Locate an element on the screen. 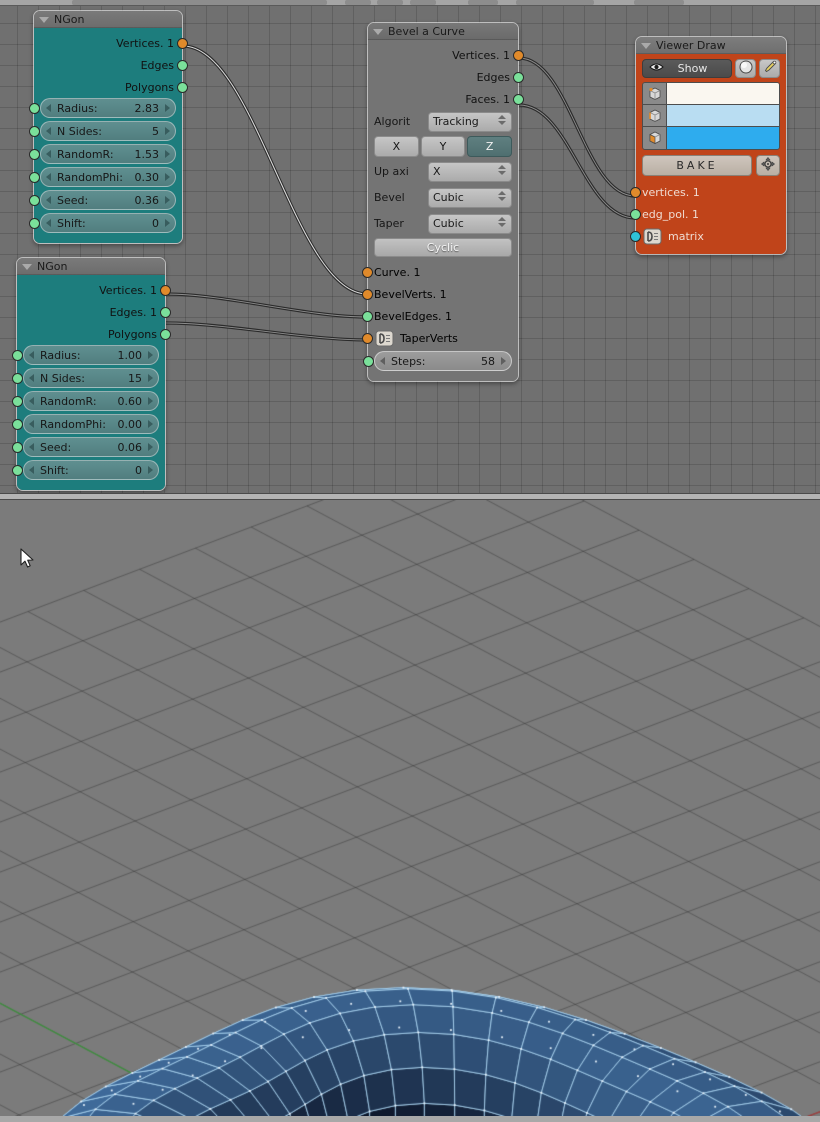  socket-edg-pol-in is located at coordinates (635, 214).